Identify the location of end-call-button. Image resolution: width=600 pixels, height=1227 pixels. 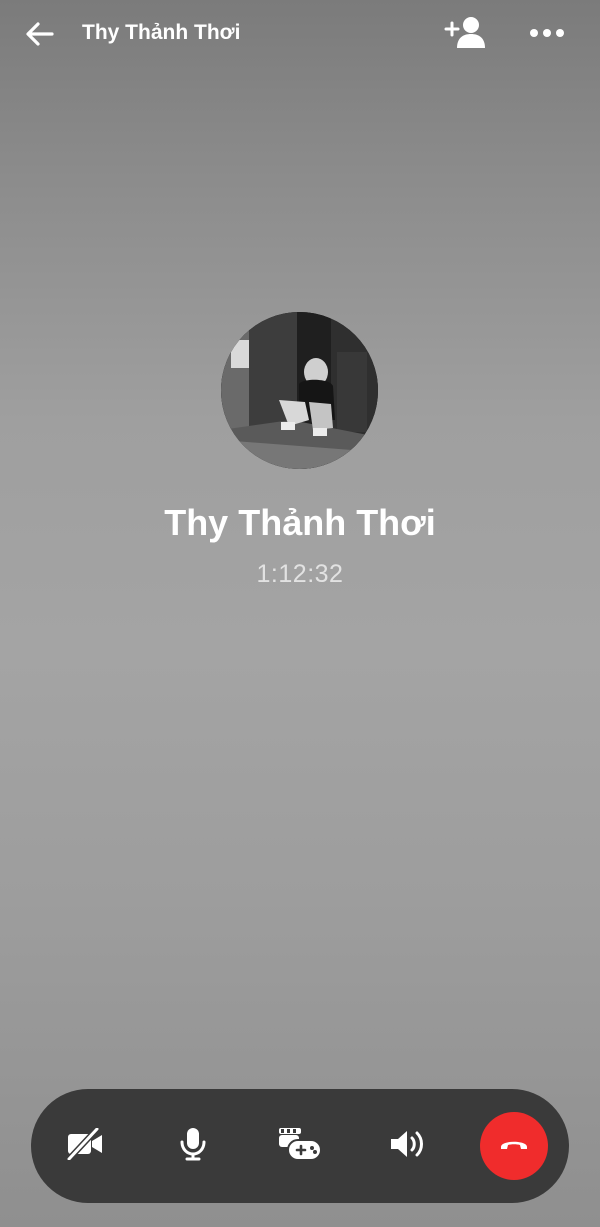
(514, 1146).